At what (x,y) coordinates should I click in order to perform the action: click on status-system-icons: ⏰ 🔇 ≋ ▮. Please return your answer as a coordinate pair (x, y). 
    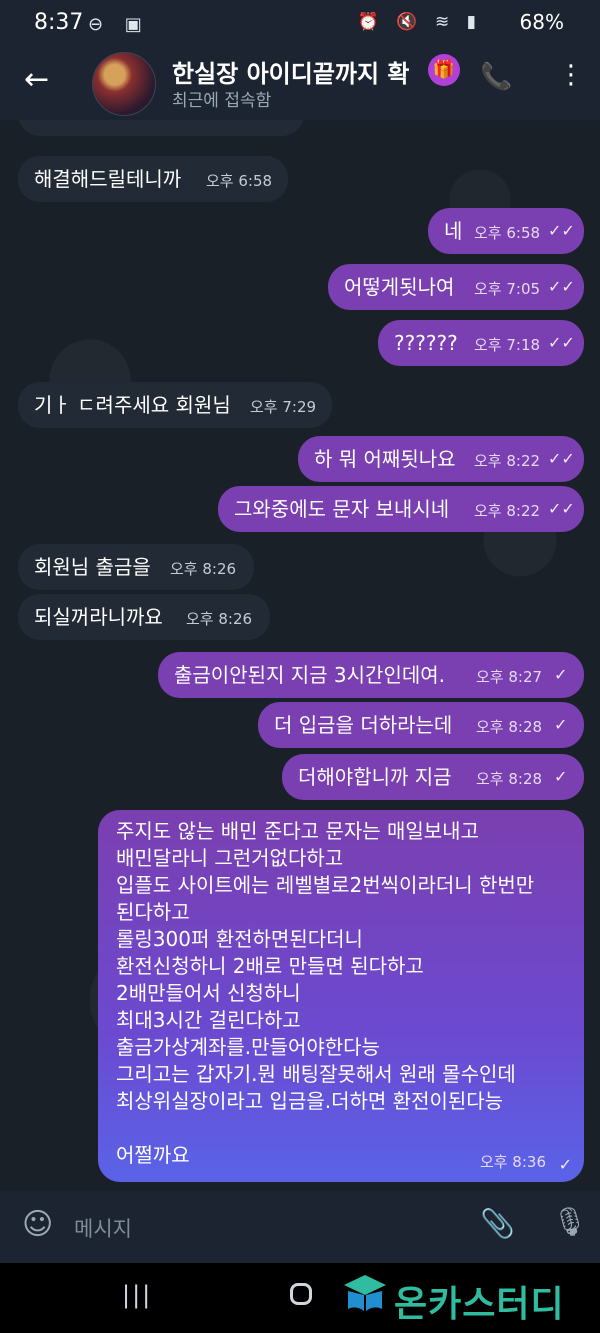
    Looking at the image, I should click on (419, 22).